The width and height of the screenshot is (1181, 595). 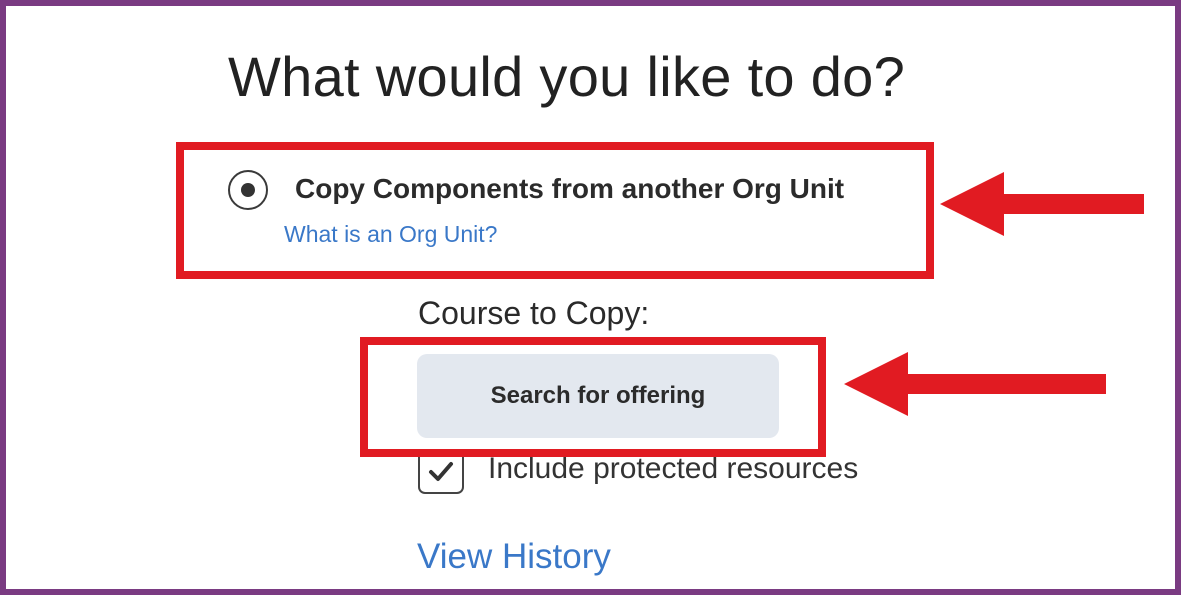 I want to click on course-to-copy-label: Course to Copy:, so click(x=534, y=313).